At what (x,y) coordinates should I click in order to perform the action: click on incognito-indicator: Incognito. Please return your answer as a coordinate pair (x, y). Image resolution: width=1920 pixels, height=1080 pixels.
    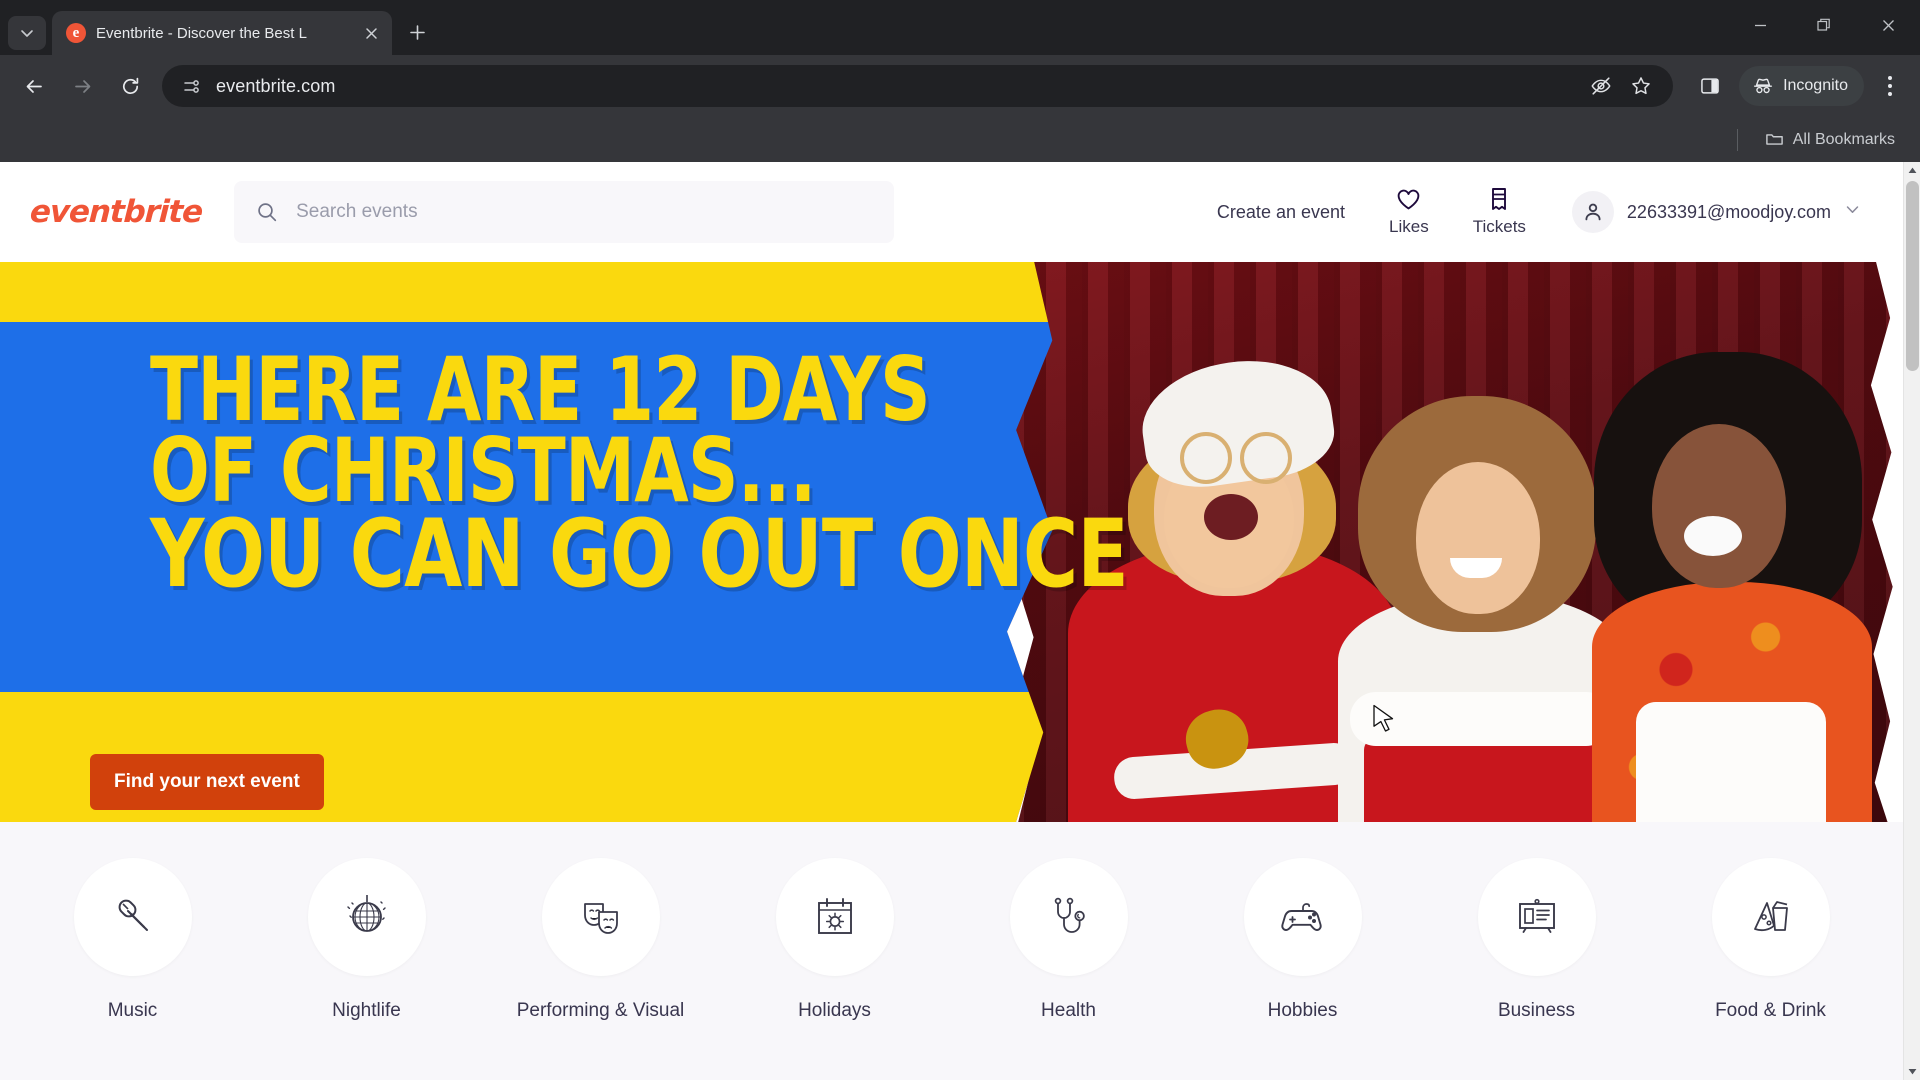
    Looking at the image, I should click on (1801, 86).